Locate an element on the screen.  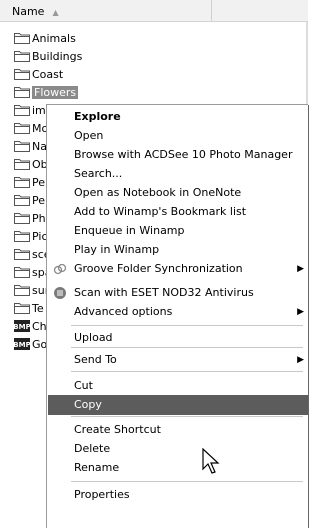
file-name: Ph is located at coordinates (39, 218).